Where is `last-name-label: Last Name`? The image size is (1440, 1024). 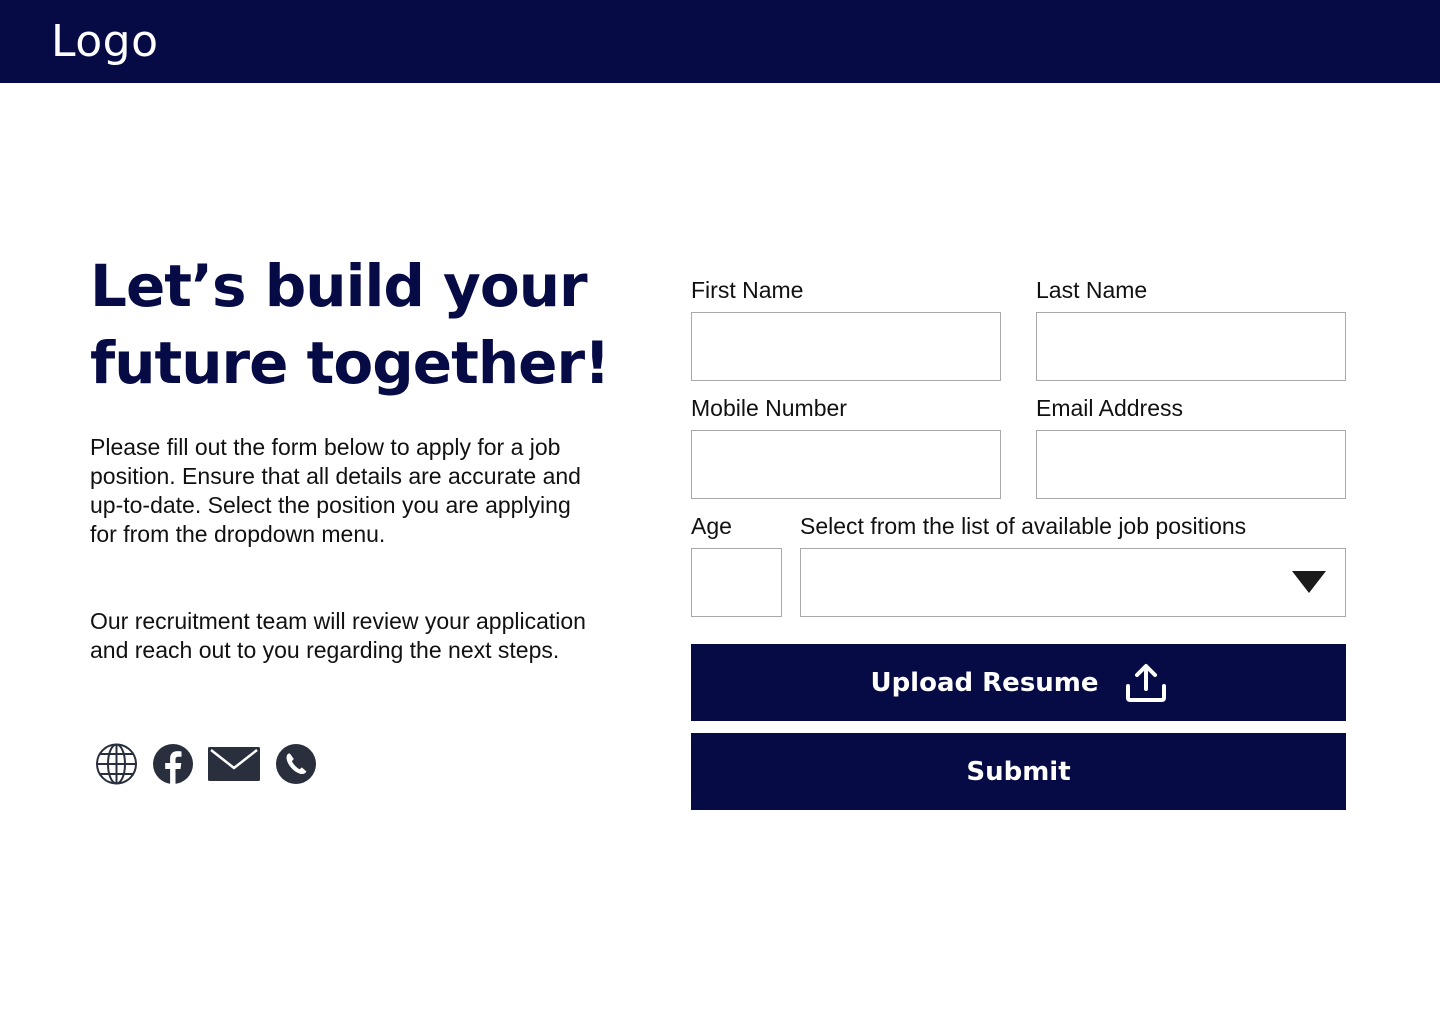 last-name-label: Last Name is located at coordinates (1092, 290).